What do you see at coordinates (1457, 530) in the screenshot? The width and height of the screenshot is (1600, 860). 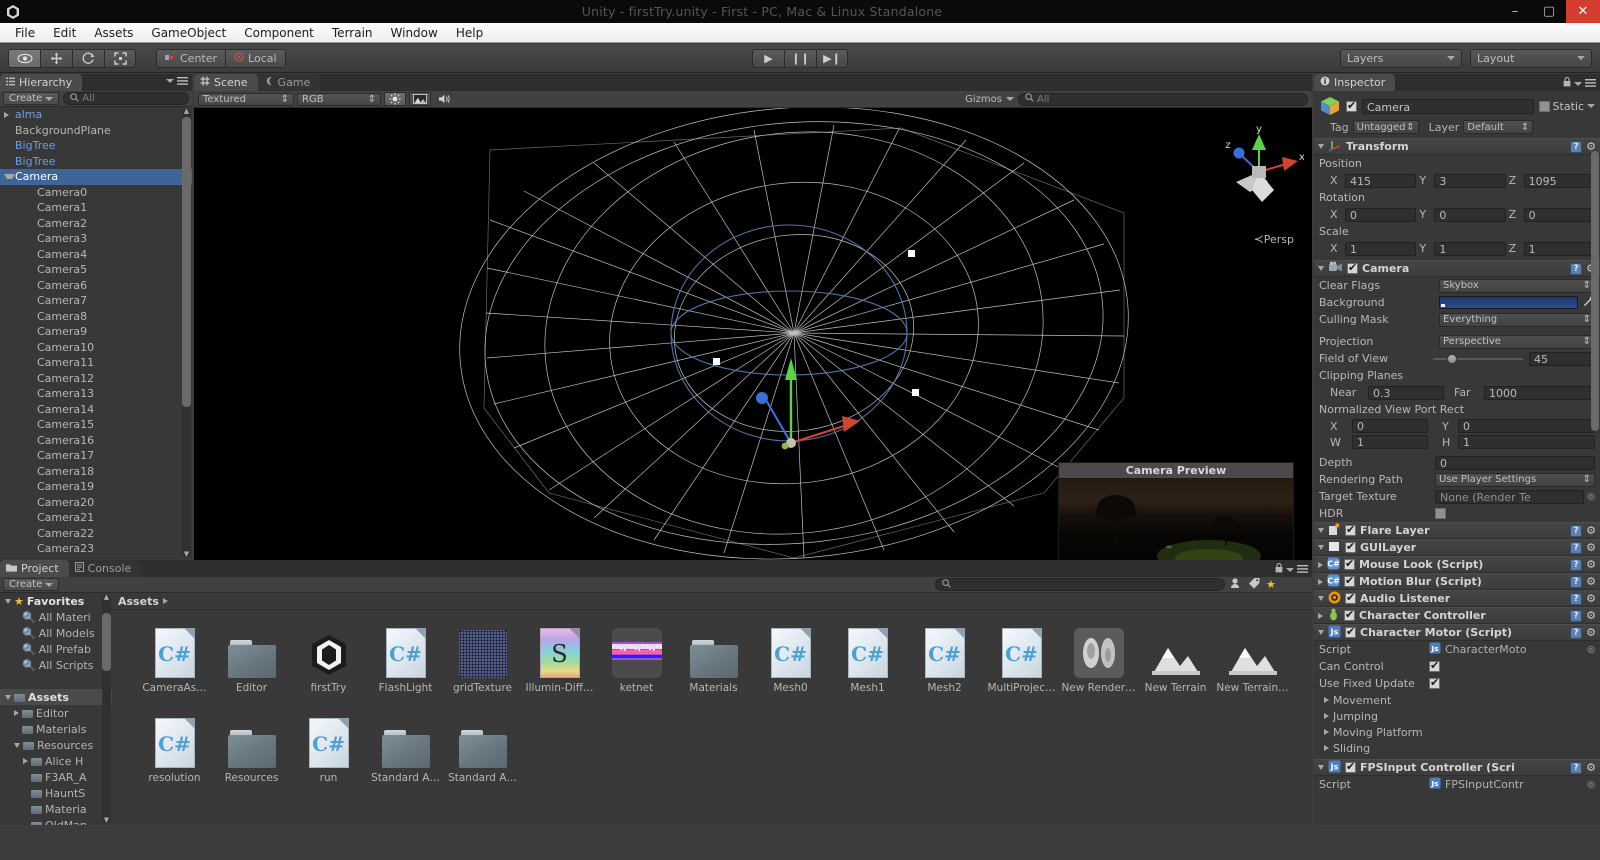 I see `component-header-flare-layer: Flare Layer?⚙` at bounding box center [1457, 530].